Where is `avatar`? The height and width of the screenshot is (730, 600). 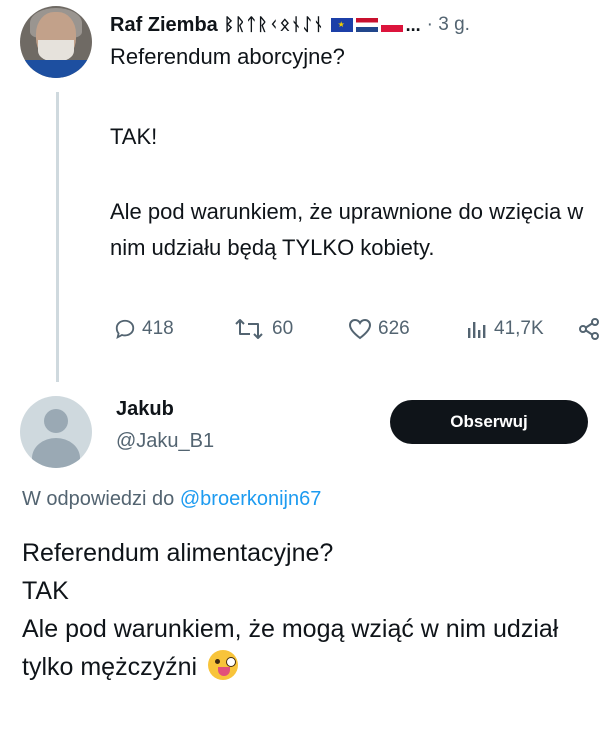 avatar is located at coordinates (56, 42).